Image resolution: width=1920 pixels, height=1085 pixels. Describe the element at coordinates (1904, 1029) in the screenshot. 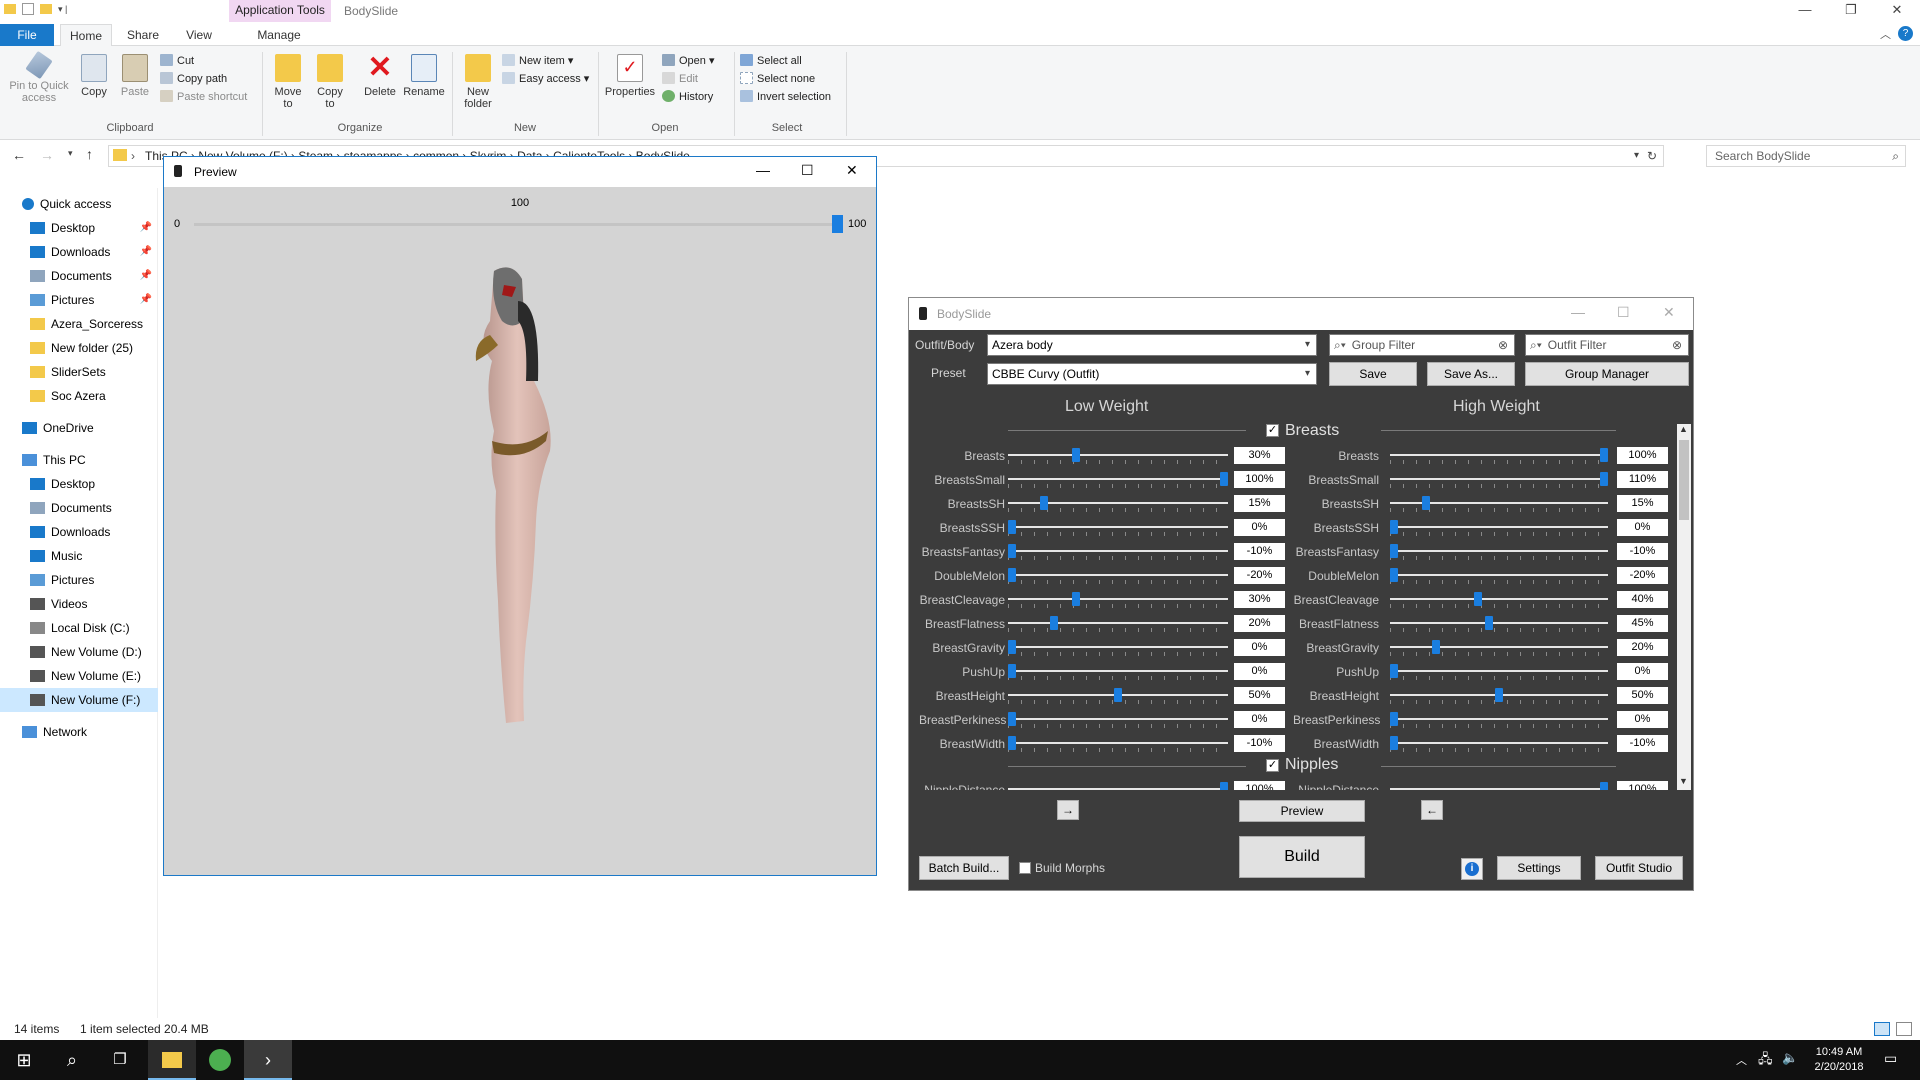

I see `large-icons-view-icon` at that location.